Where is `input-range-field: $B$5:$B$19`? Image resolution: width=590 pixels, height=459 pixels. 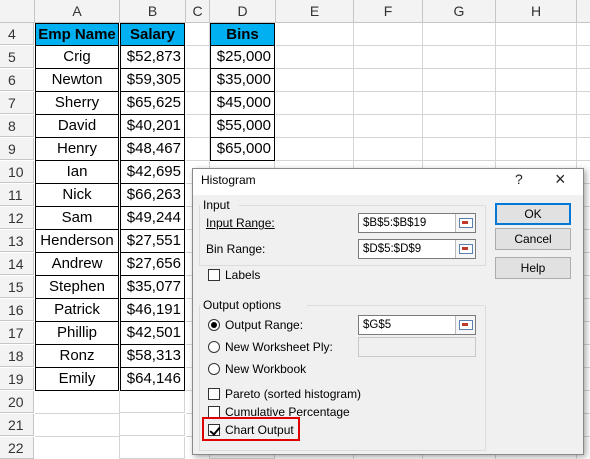
input-range-field: $B$5:$B$19 is located at coordinates (417, 223).